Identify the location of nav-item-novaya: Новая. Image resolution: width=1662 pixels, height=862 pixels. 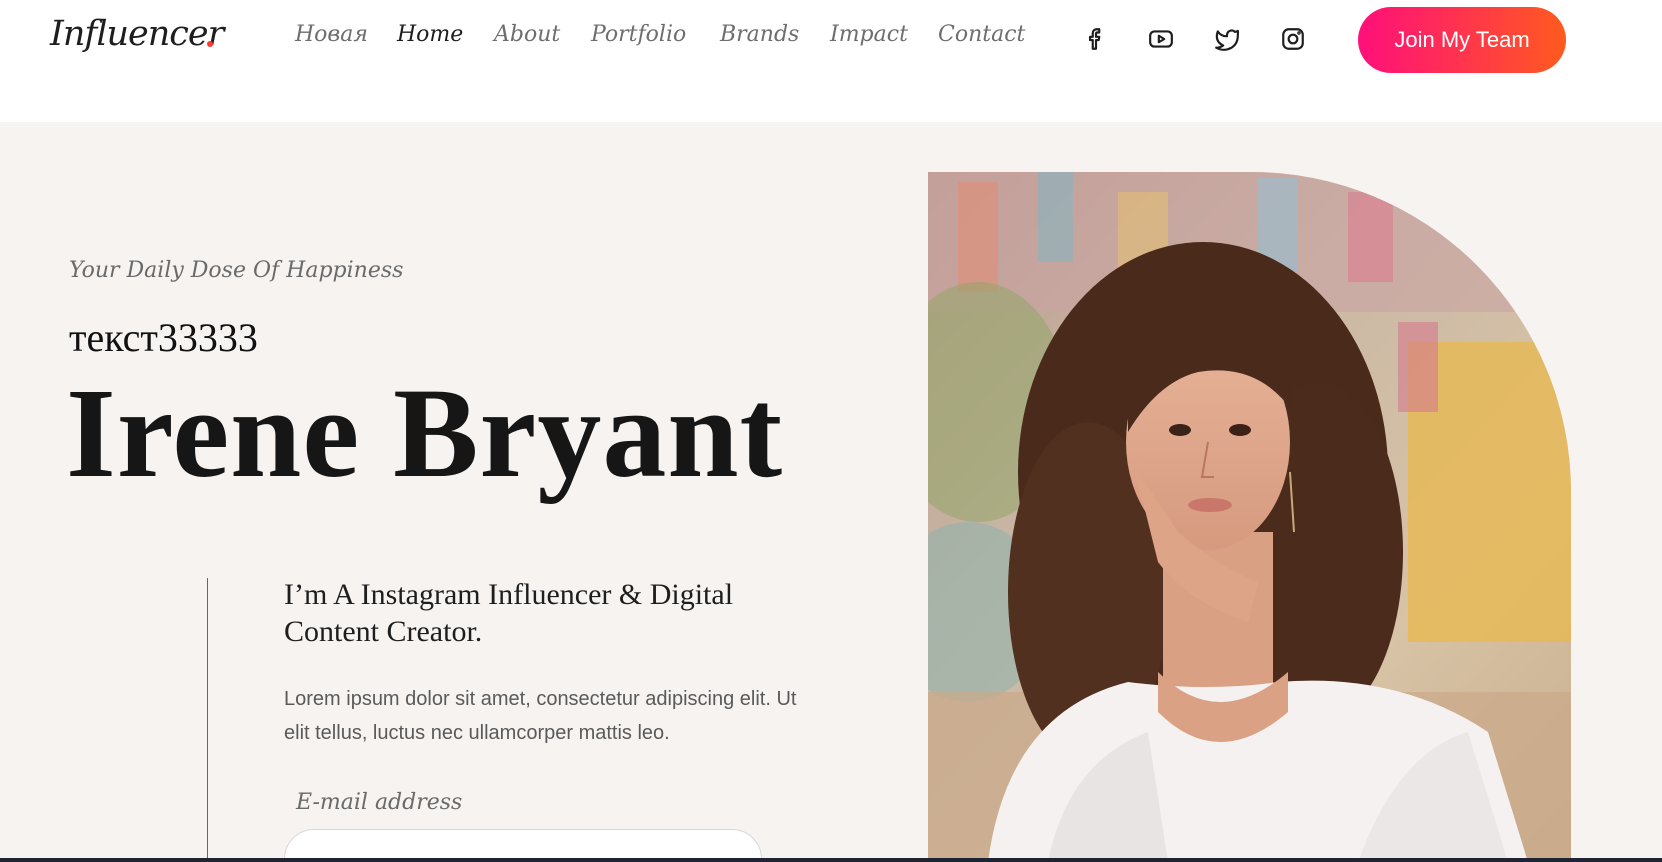
(331, 34).